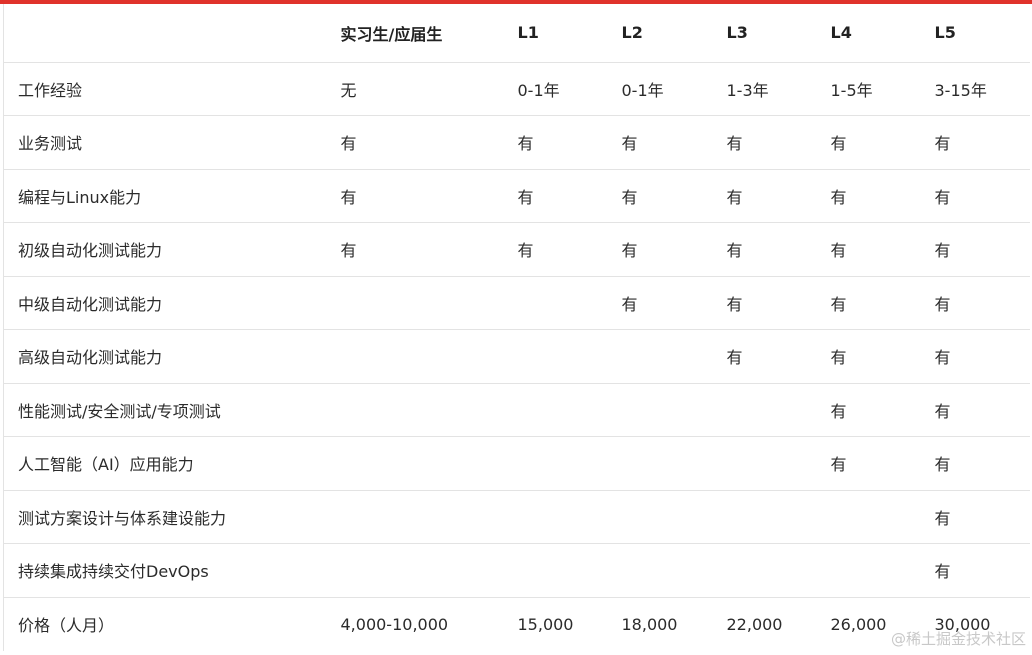 This screenshot has width=1032, height=655. What do you see at coordinates (545, 624) in the screenshot?
I see `price-cell: 15,000` at bounding box center [545, 624].